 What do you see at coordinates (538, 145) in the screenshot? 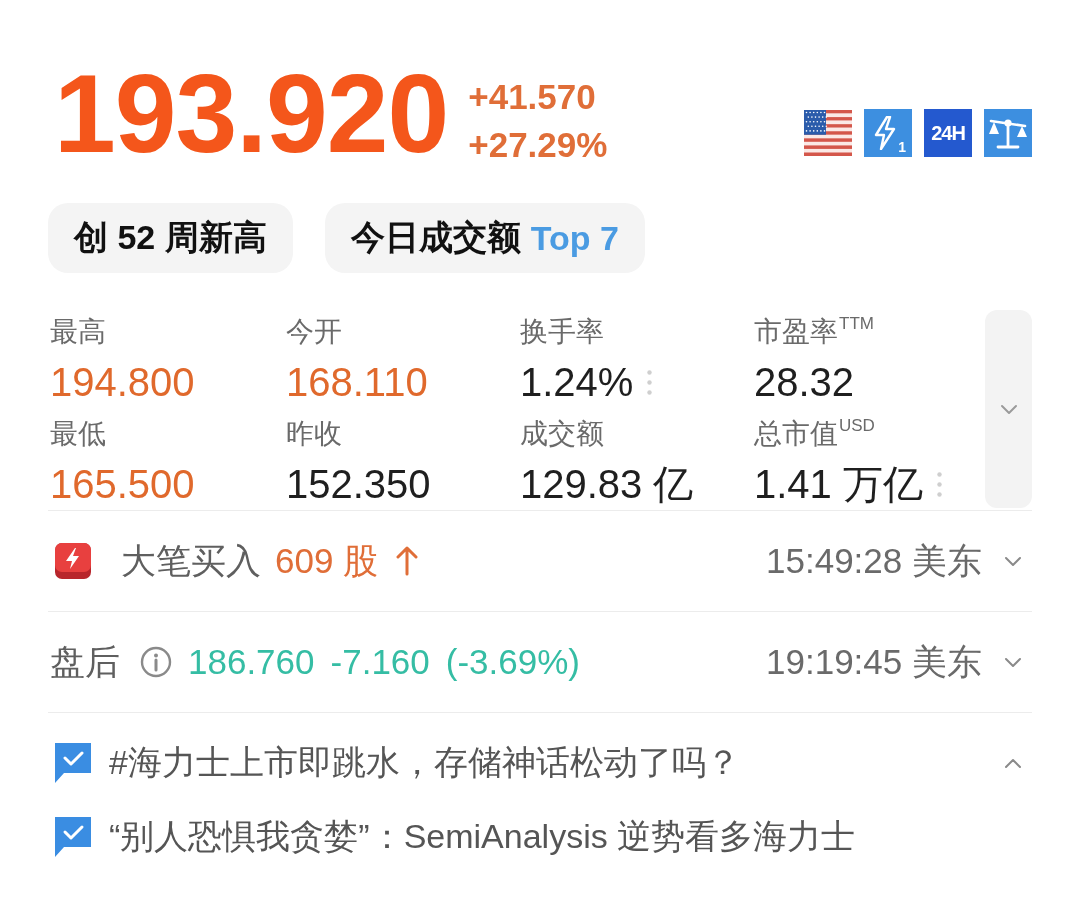
I see `percent-change: +27.29%` at bounding box center [538, 145].